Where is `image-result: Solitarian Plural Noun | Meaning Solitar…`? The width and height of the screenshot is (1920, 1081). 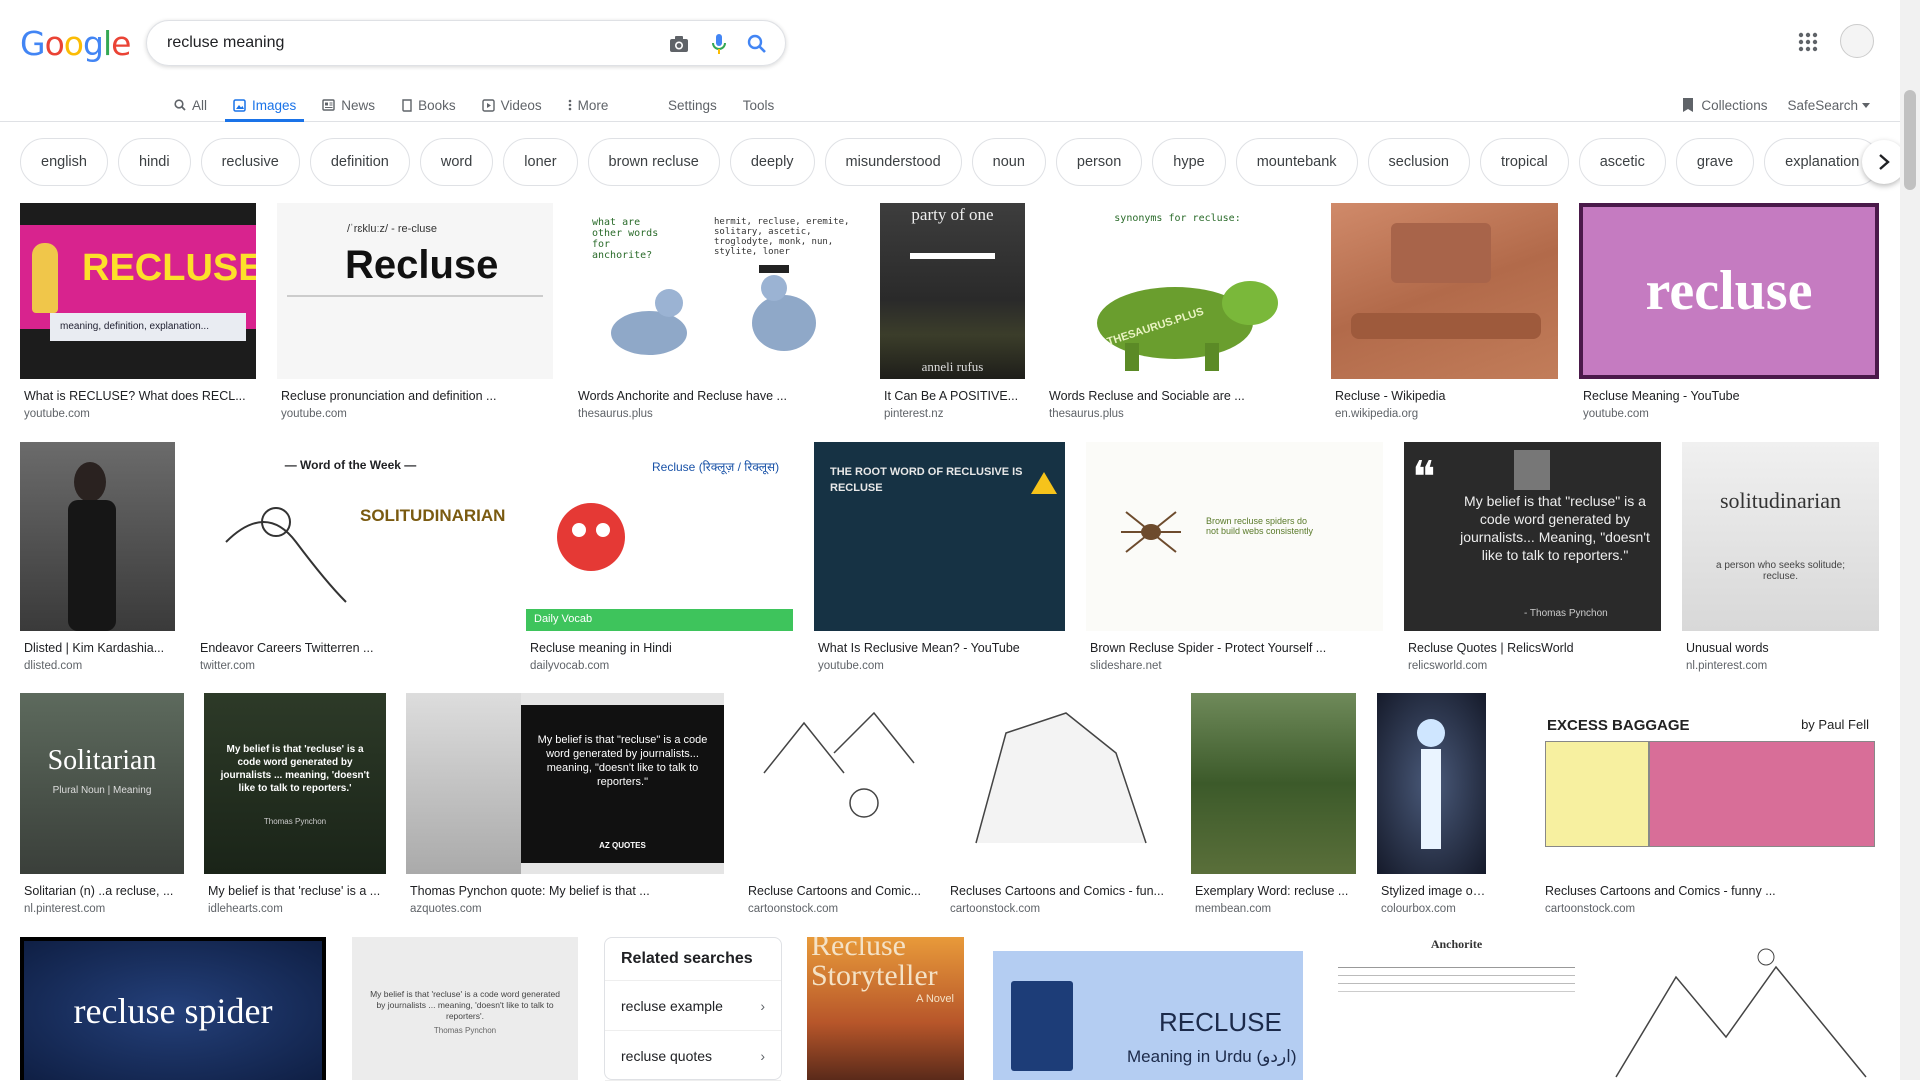
image-result: Solitarian Plural Noun | Meaning Solitar… is located at coordinates (102, 804).